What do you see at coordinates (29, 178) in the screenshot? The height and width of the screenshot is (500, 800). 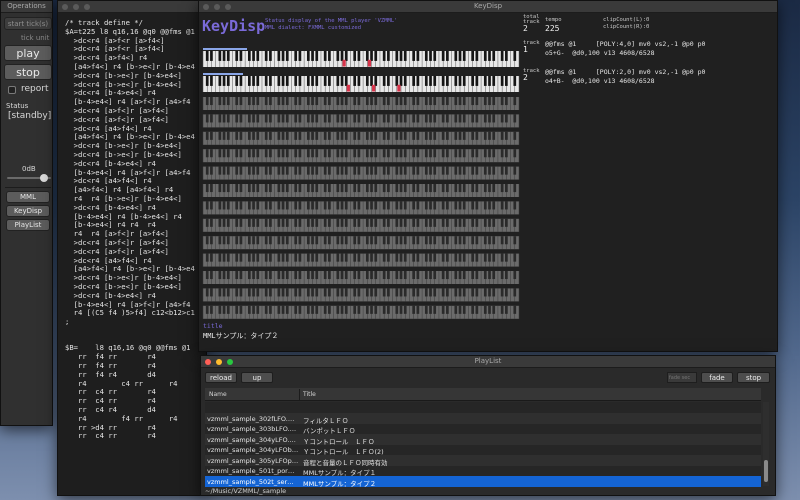 I see `volume-slider-track` at bounding box center [29, 178].